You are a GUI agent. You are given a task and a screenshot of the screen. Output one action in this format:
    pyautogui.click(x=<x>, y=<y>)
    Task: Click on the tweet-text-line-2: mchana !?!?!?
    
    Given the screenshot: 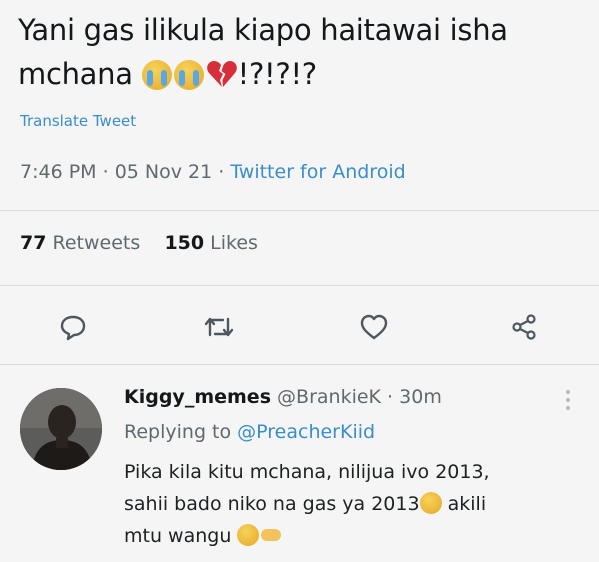 What is the action you would take?
    pyautogui.click(x=303, y=74)
    